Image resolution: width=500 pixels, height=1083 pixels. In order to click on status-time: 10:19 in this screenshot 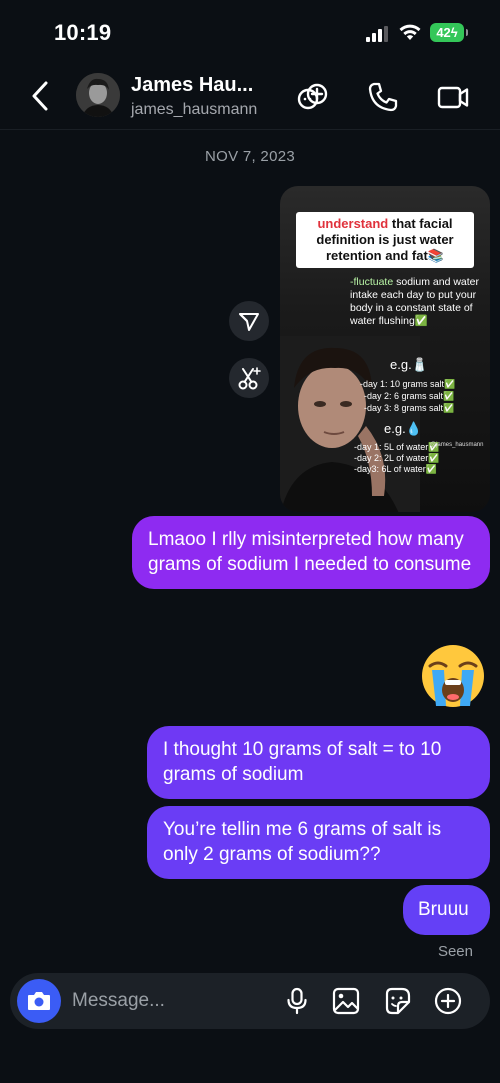, I will do `click(83, 32)`.